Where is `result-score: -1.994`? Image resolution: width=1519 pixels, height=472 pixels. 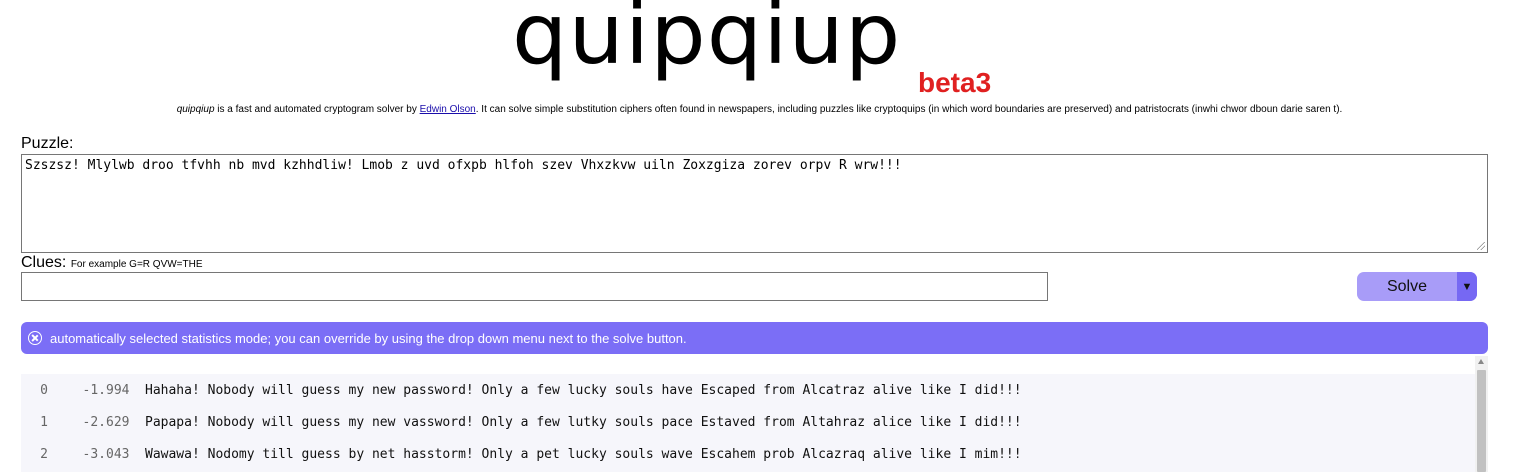 result-score: -1.994 is located at coordinates (106, 390).